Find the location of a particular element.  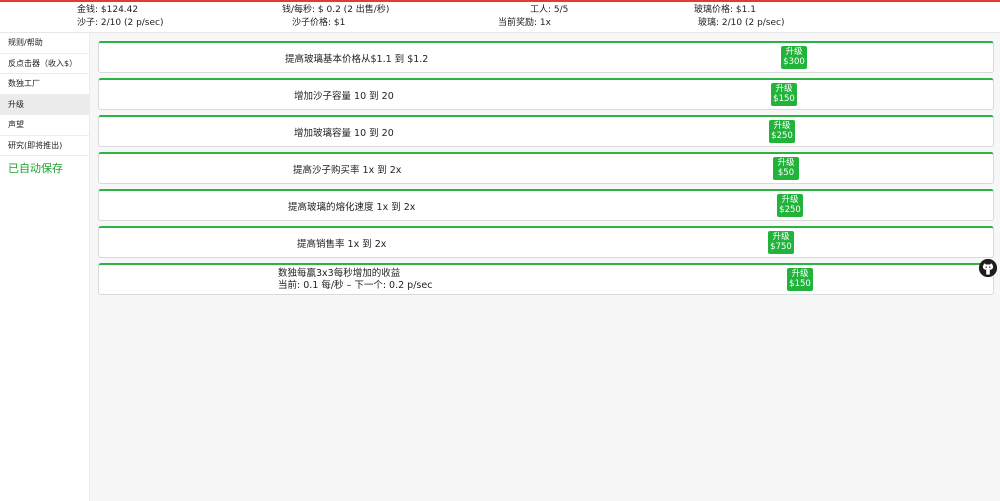

upgrade-title: 增加沙子容量 10 到 20 is located at coordinates (344, 96).